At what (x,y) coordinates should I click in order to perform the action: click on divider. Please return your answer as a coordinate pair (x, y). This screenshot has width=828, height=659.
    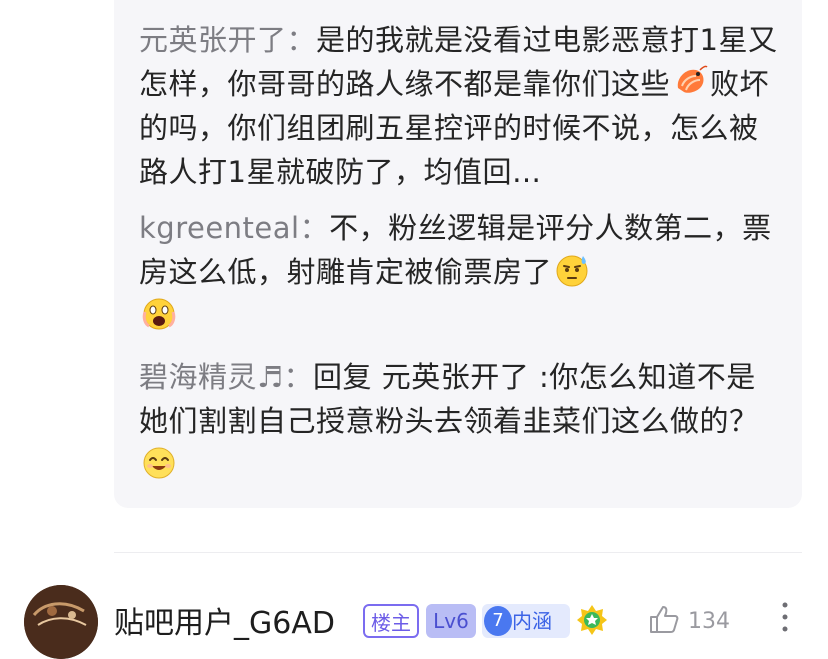
    Looking at the image, I should click on (458, 552).